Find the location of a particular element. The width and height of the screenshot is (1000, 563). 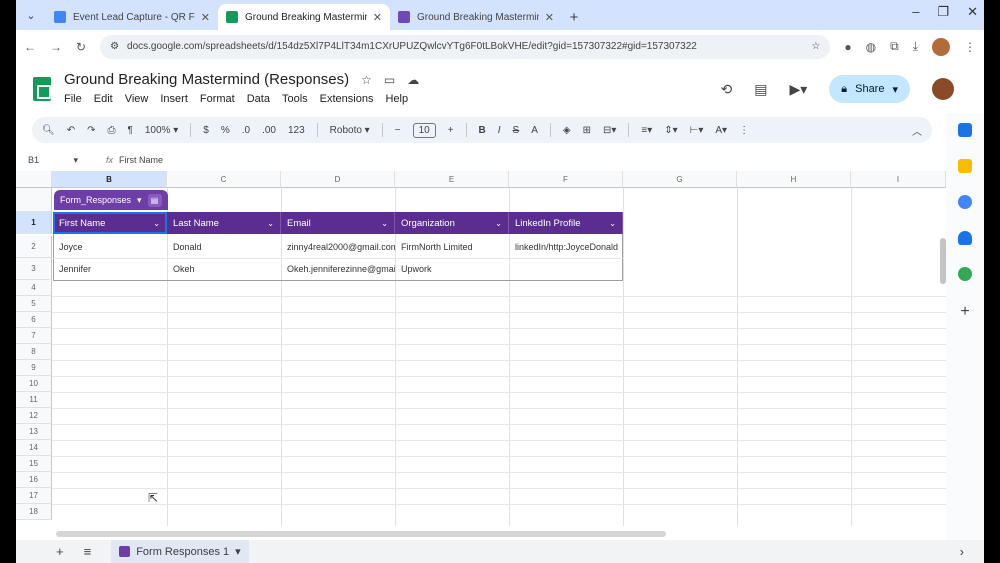

menu-insert: Insert is located at coordinates (174, 99).